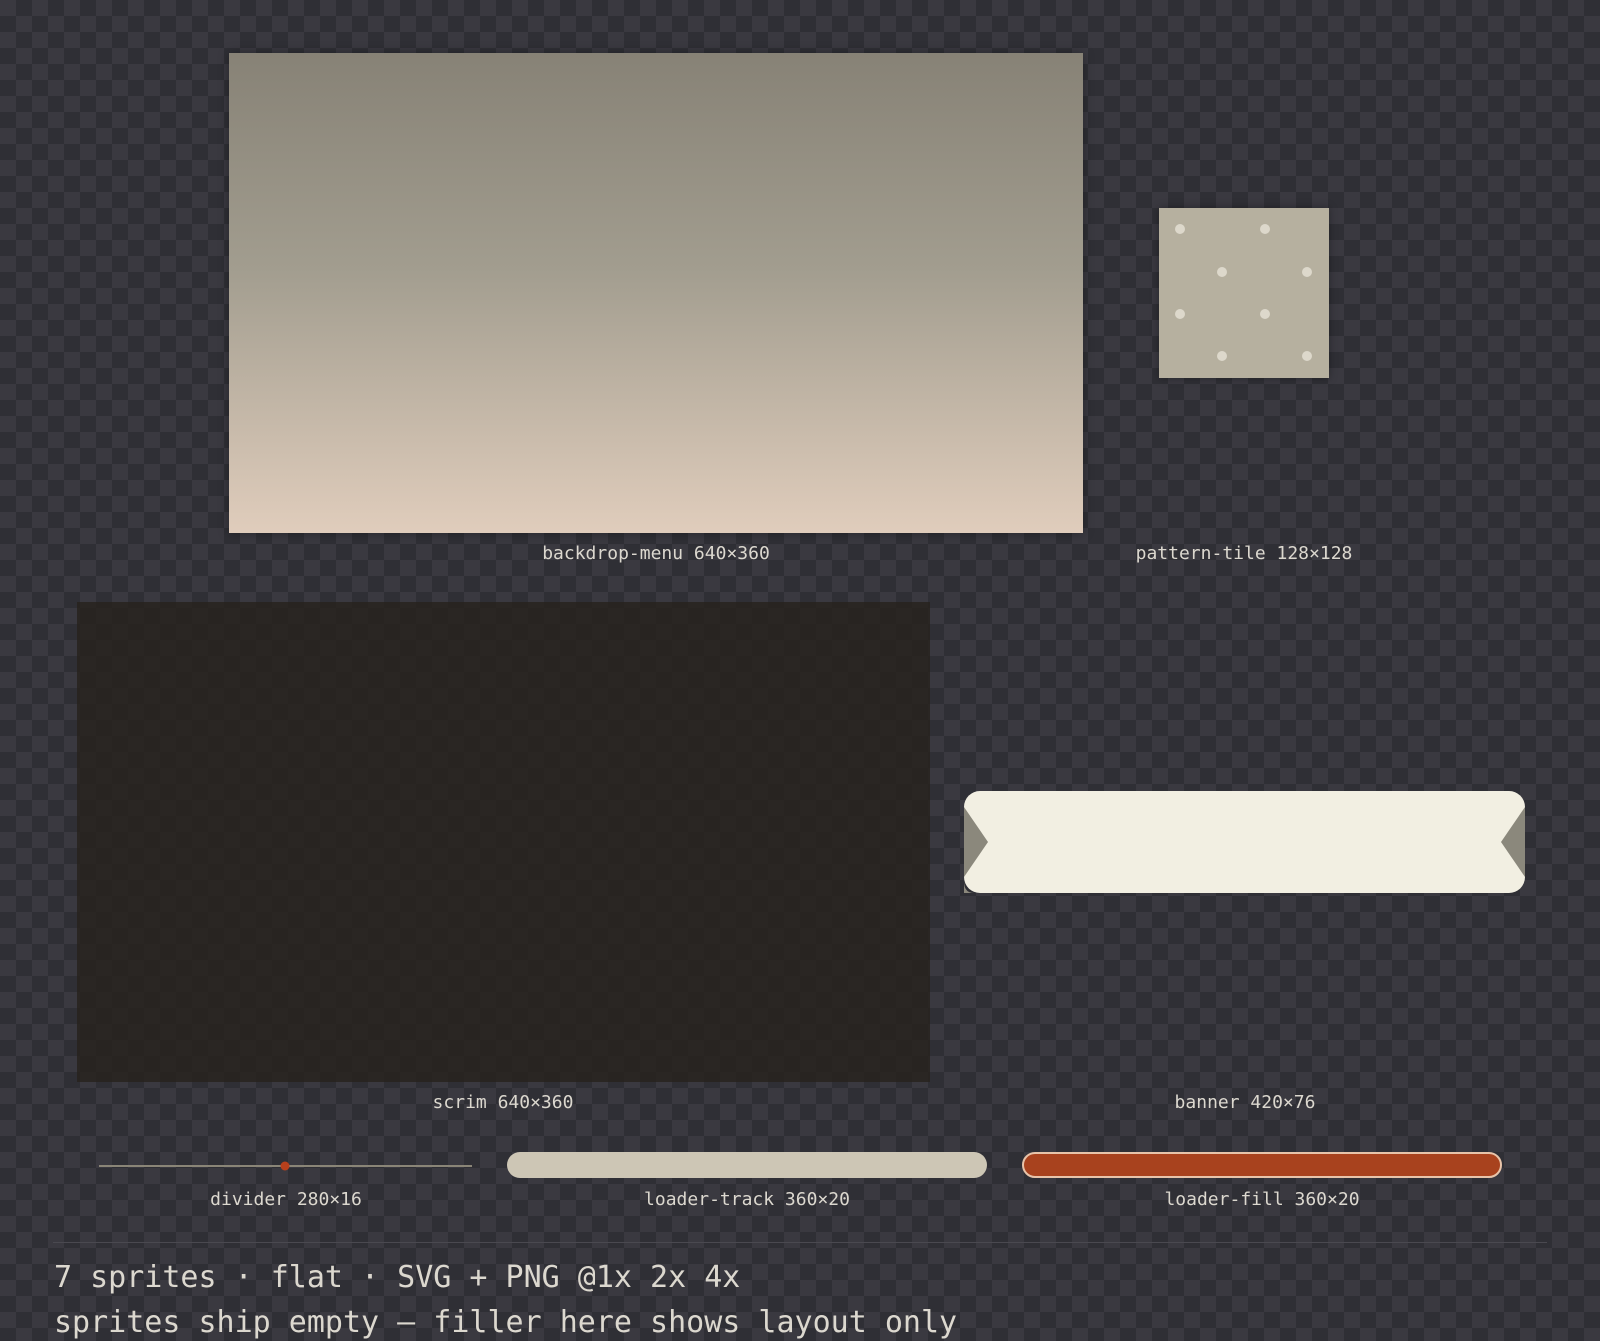  I want to click on loader-track-label: loader-track 360×20, so click(747, 1199).